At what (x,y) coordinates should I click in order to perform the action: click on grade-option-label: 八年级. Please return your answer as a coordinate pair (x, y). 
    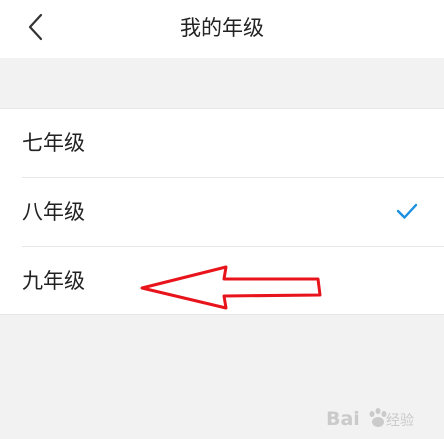
    Looking at the image, I should click on (53, 212).